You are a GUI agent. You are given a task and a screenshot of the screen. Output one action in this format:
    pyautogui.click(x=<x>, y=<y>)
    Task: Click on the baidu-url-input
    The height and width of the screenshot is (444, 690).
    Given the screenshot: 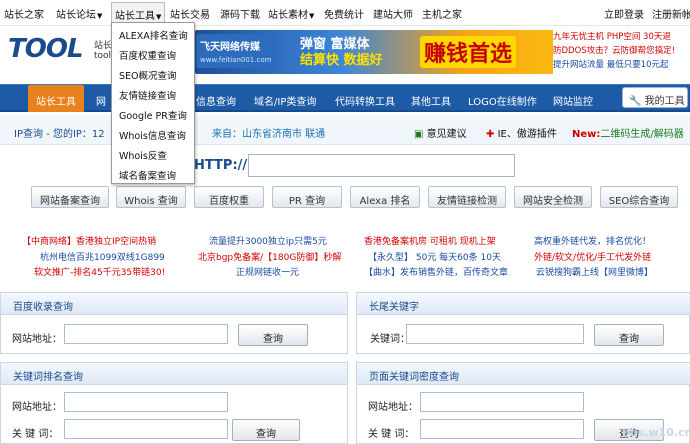 What is the action you would take?
    pyautogui.click(x=146, y=334)
    